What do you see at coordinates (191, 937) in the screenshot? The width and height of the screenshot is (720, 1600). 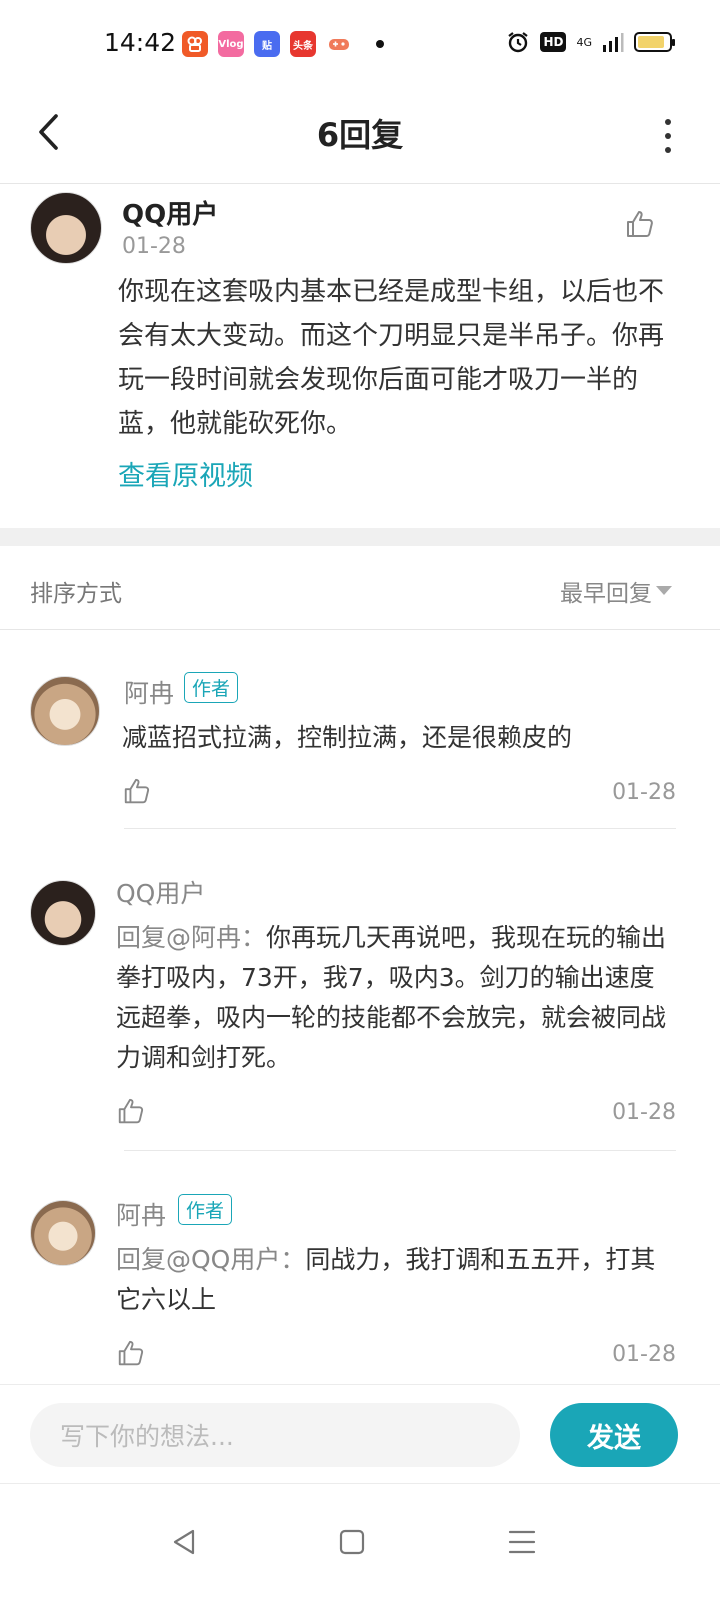 I see `reply-mention: 回复@阿冉：` at bounding box center [191, 937].